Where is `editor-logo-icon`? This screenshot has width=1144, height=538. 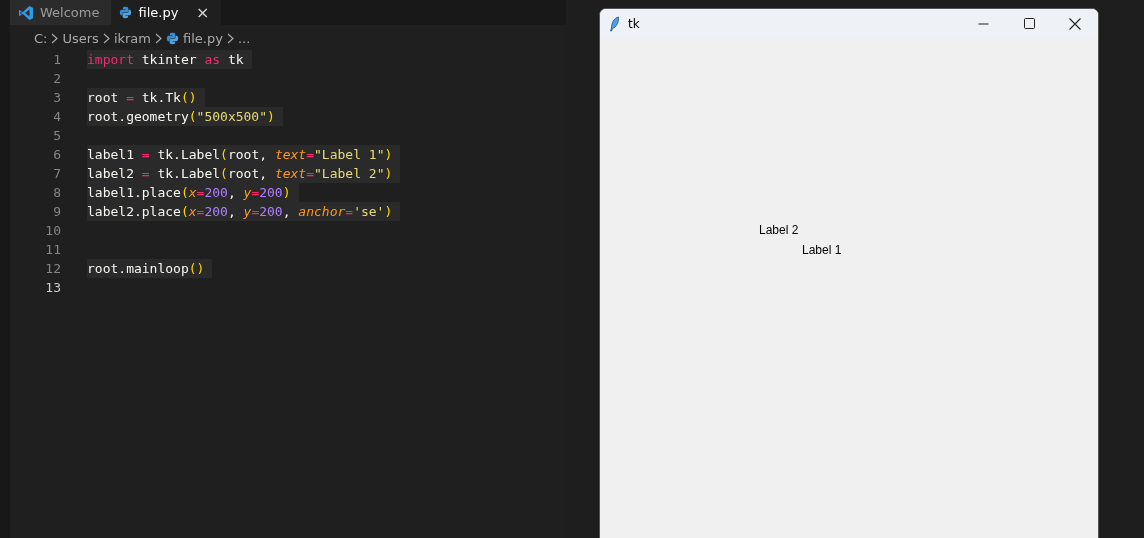 editor-logo-icon is located at coordinates (26, 12).